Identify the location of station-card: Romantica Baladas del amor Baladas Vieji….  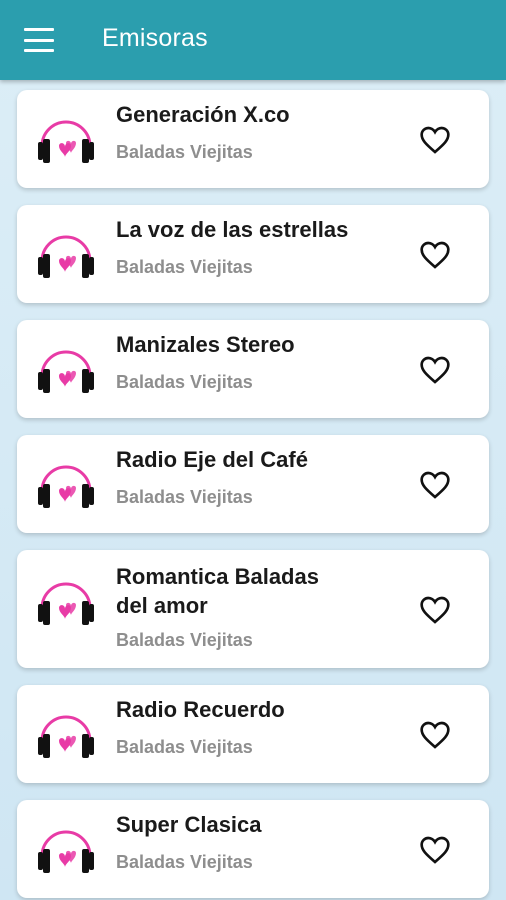
(253, 609).